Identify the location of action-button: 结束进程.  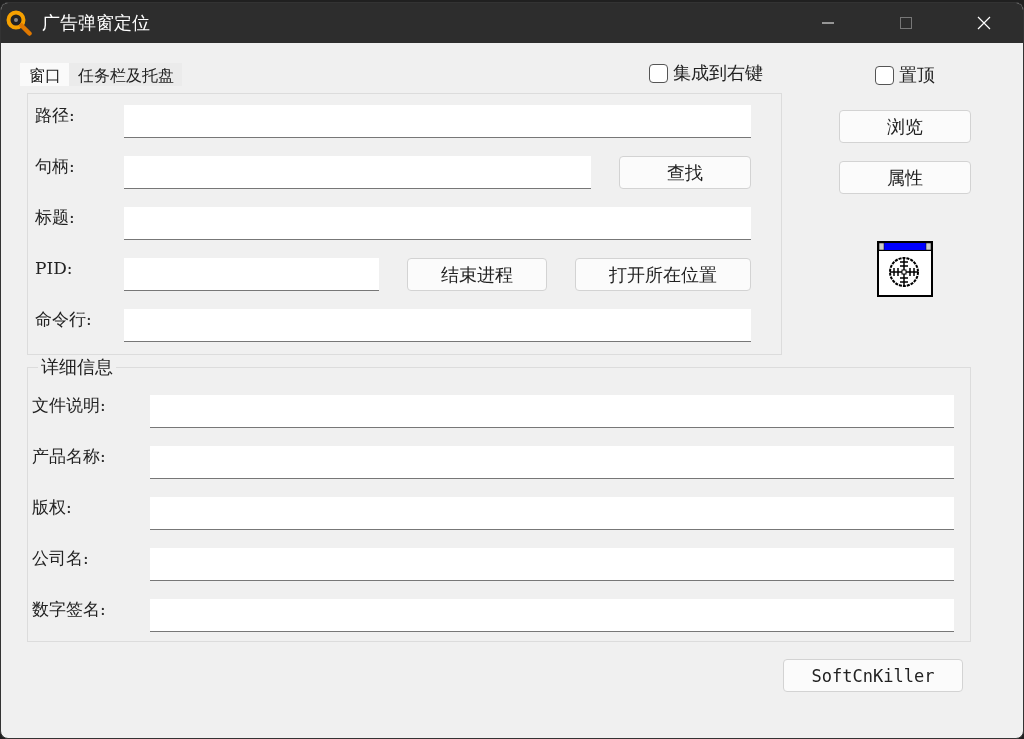
(477, 274).